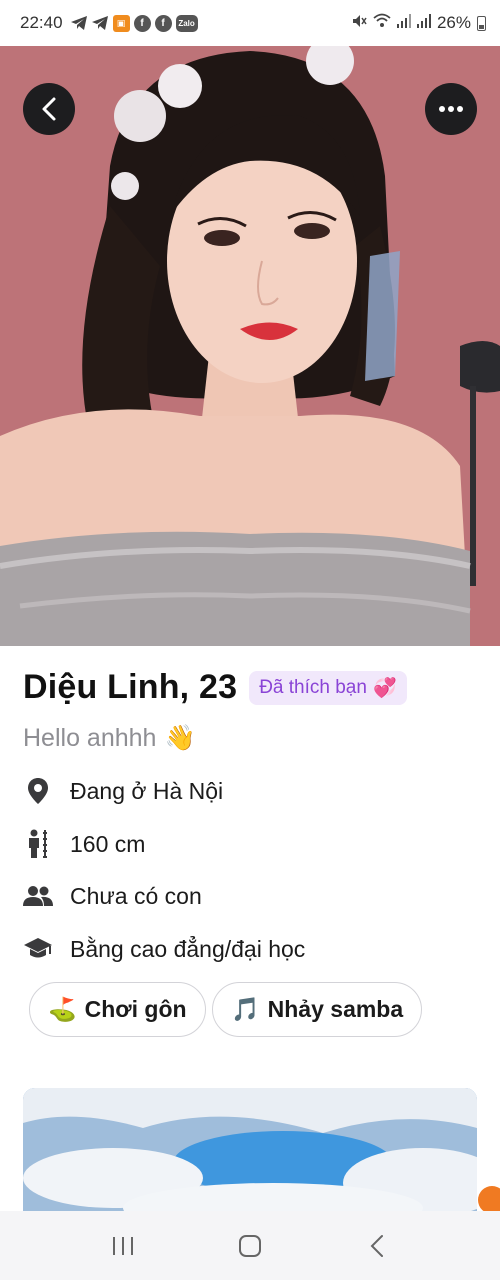  What do you see at coordinates (335, 1009) in the screenshot?
I see `interest-label: Nhảy samba` at bounding box center [335, 1009].